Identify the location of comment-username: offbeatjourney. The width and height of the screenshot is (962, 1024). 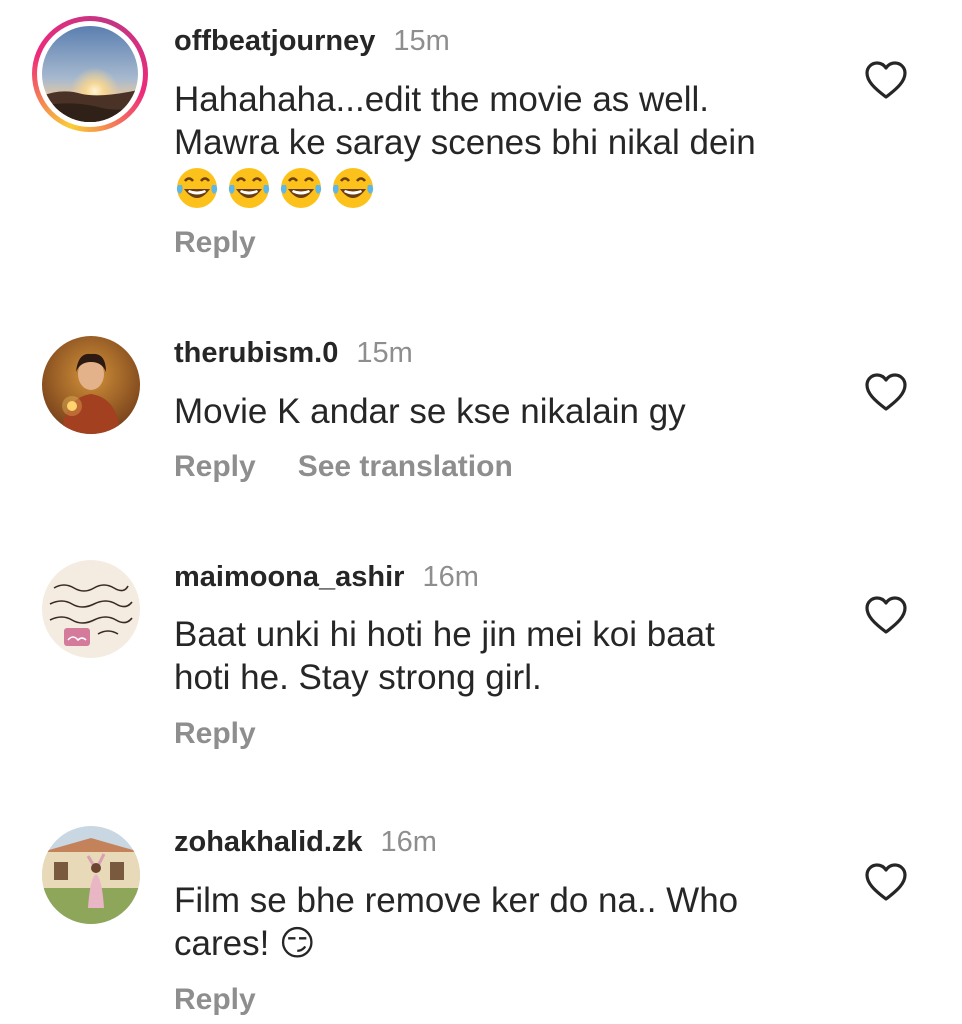
(274, 41).